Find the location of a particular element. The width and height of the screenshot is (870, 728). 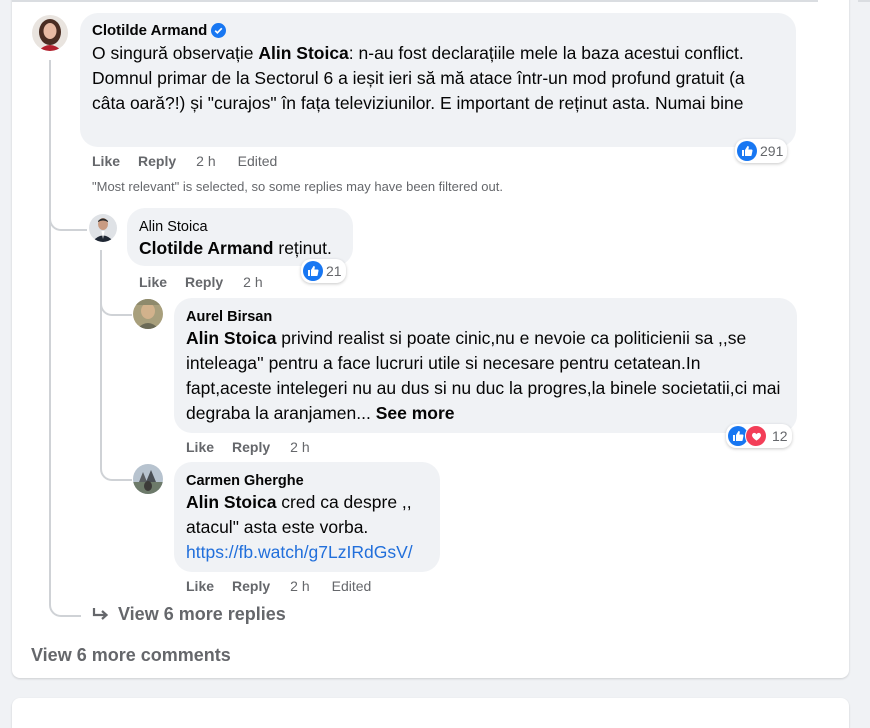

avatar-clotilde-armand is located at coordinates (50, 33).